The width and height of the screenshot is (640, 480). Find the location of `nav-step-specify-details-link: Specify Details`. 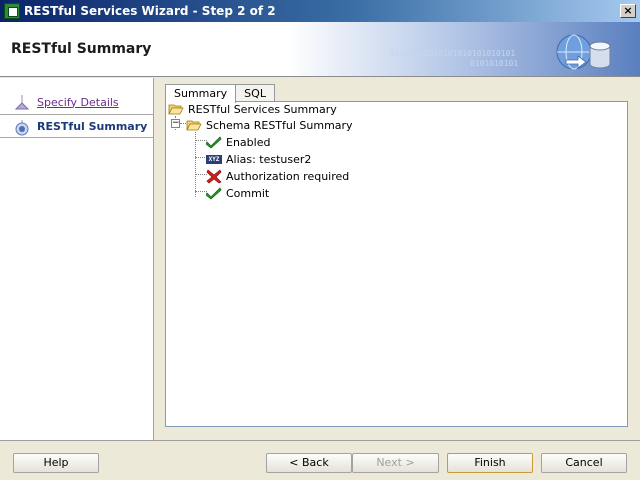

nav-step-specify-details-link: Specify Details is located at coordinates (78, 102).